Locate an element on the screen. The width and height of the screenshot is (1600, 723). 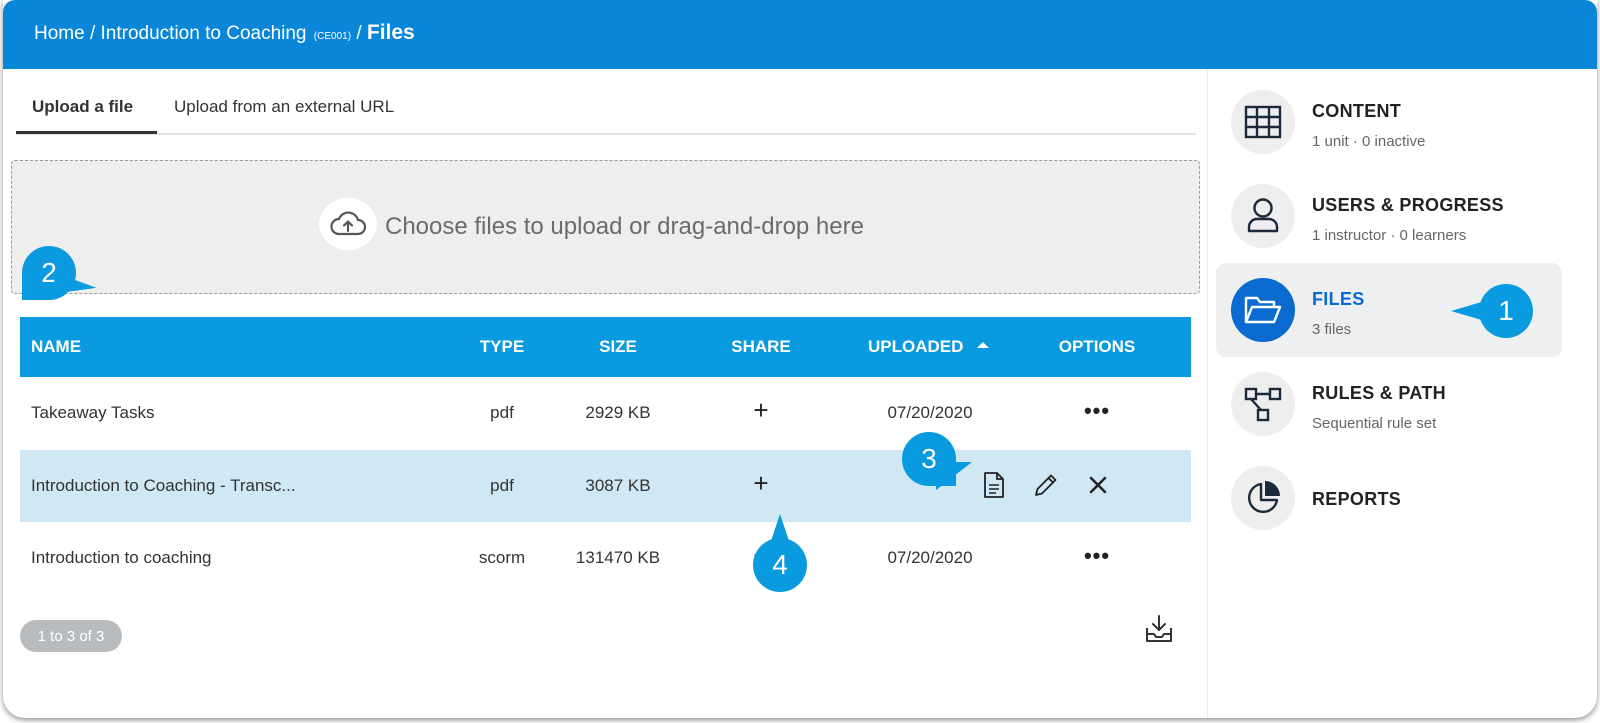
course-code: (CE001) is located at coordinates (332, 36).